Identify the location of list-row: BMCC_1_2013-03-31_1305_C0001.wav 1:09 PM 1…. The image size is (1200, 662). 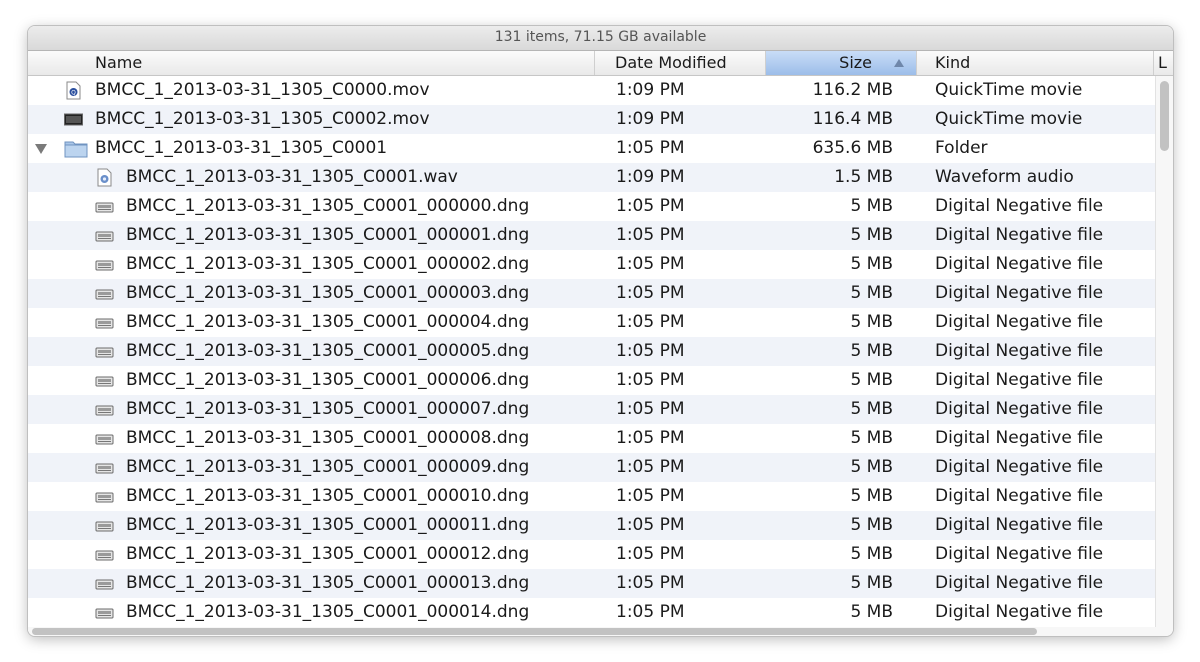
(592, 177).